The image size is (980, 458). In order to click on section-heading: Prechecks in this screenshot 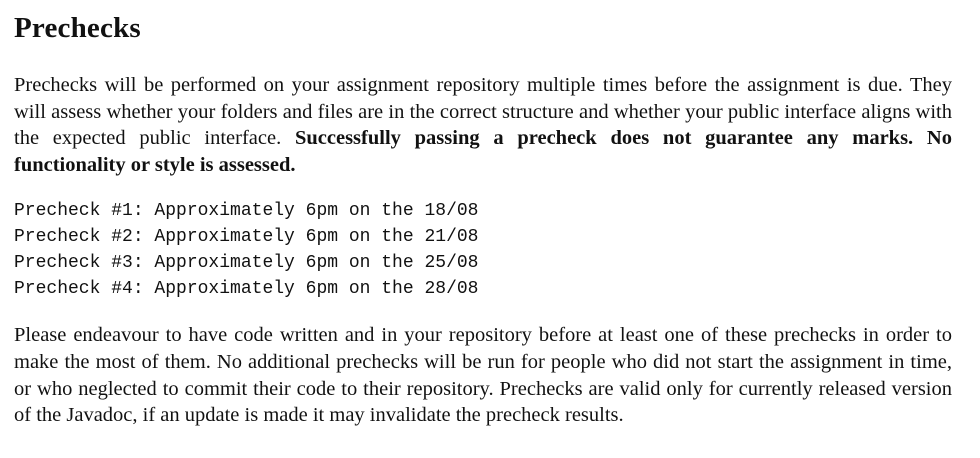, I will do `click(77, 28)`.